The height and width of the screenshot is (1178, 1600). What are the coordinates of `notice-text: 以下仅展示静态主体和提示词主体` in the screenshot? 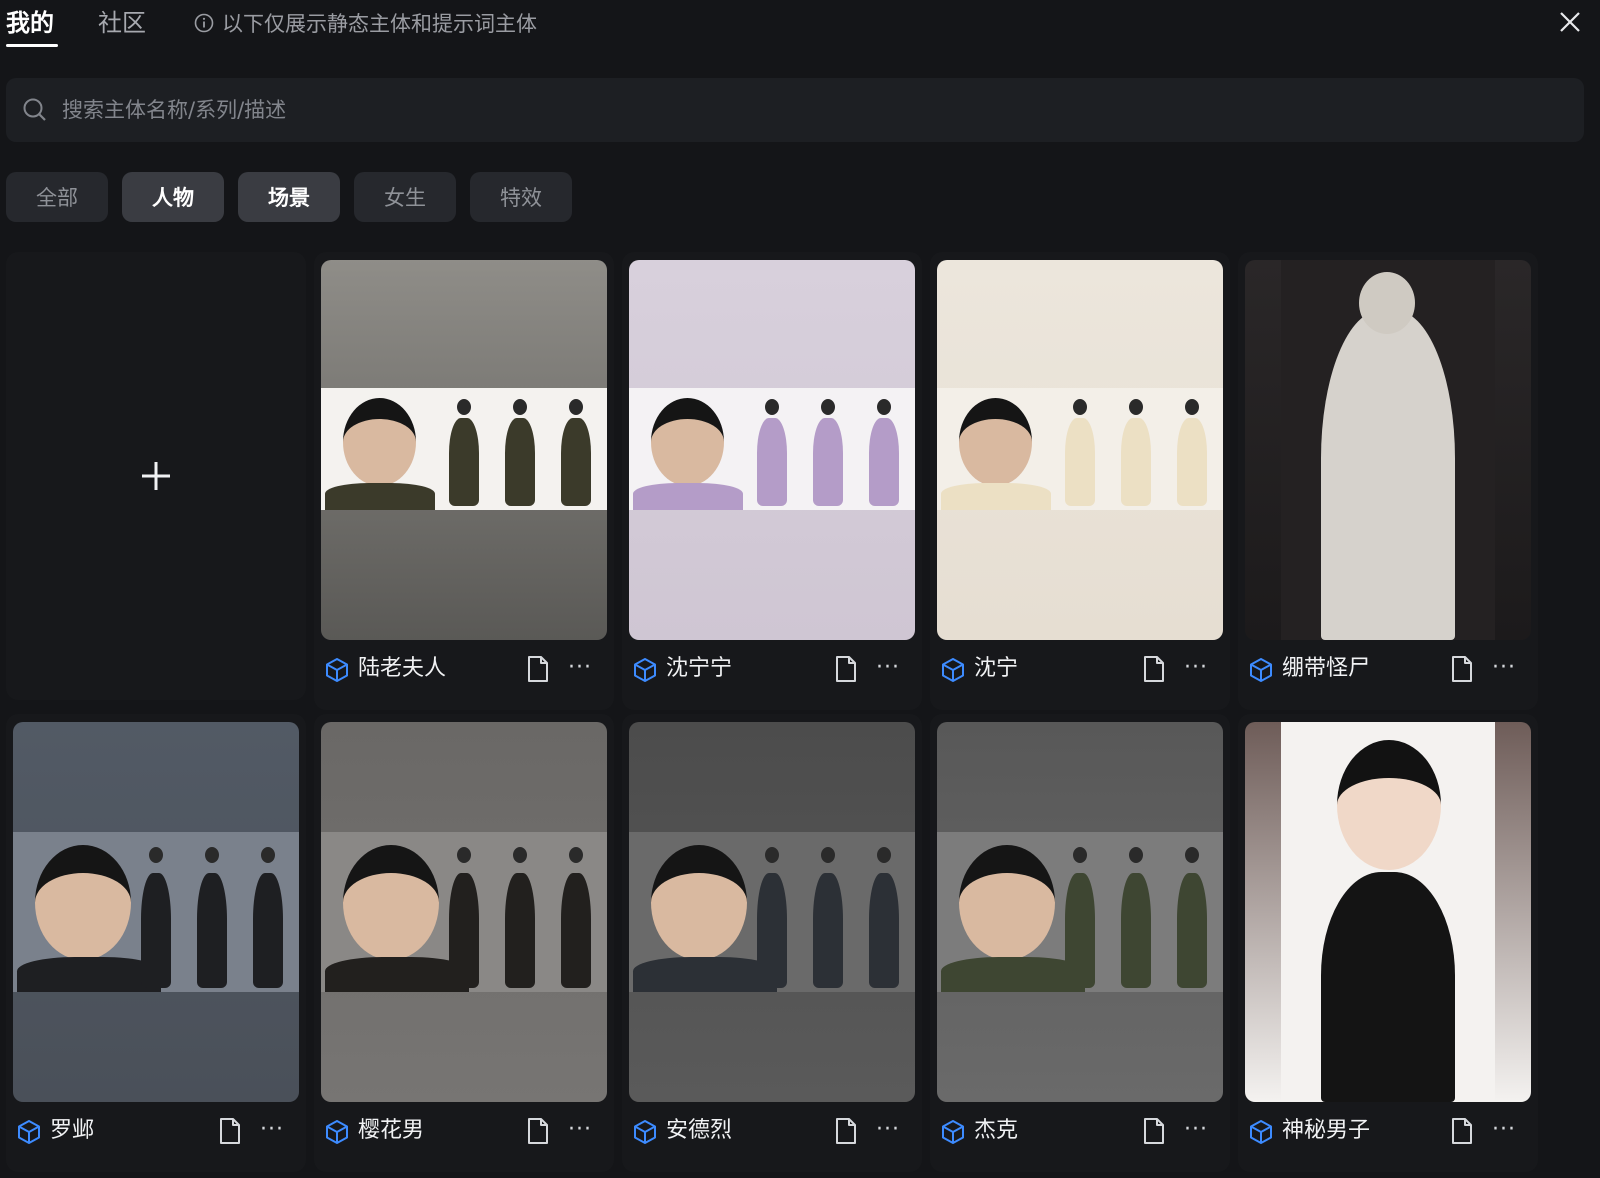 It's located at (379, 24).